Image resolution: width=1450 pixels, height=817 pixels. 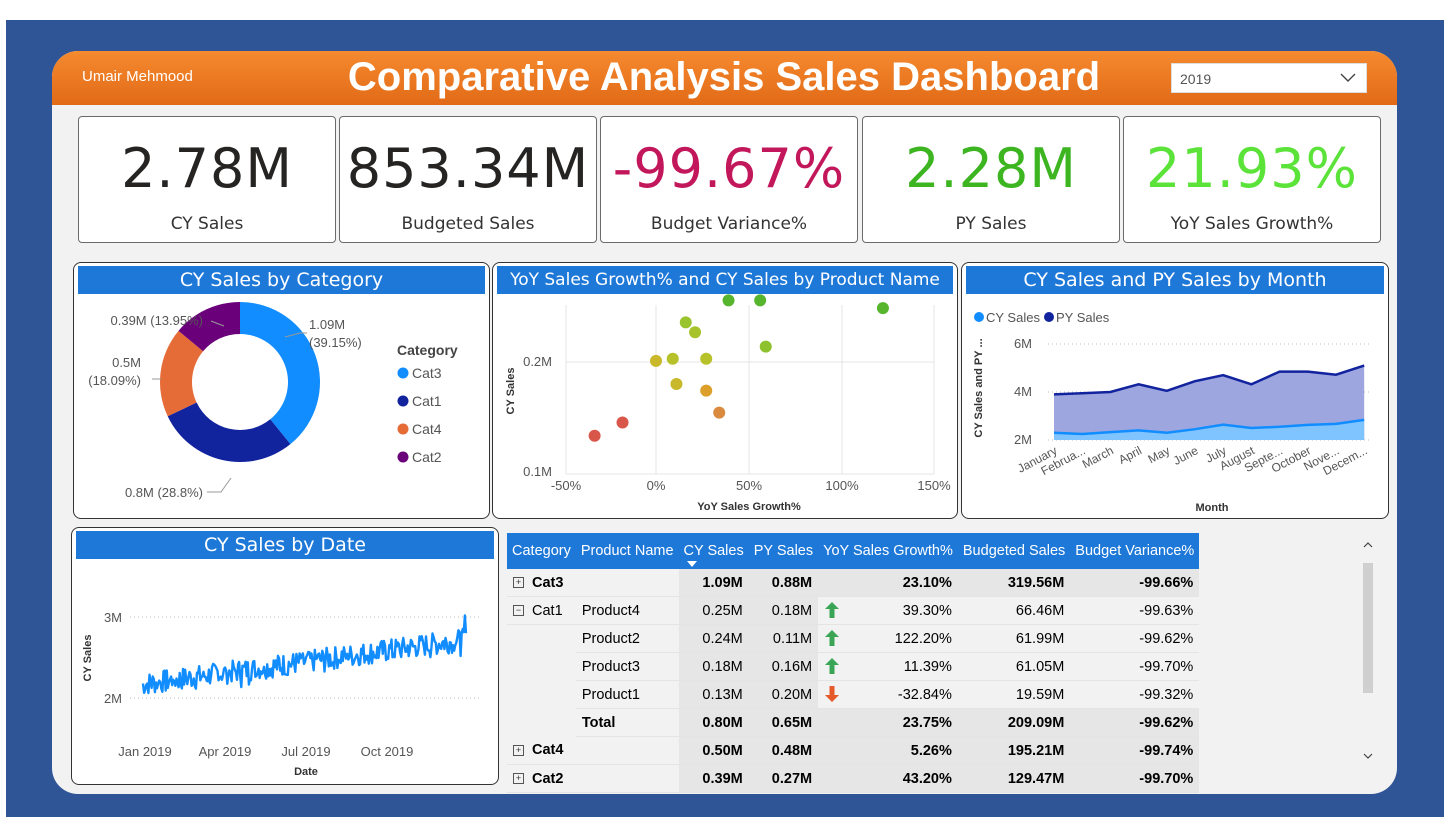 I want to click on cell-budget-variance: -99.63%, so click(x=1135, y=610).